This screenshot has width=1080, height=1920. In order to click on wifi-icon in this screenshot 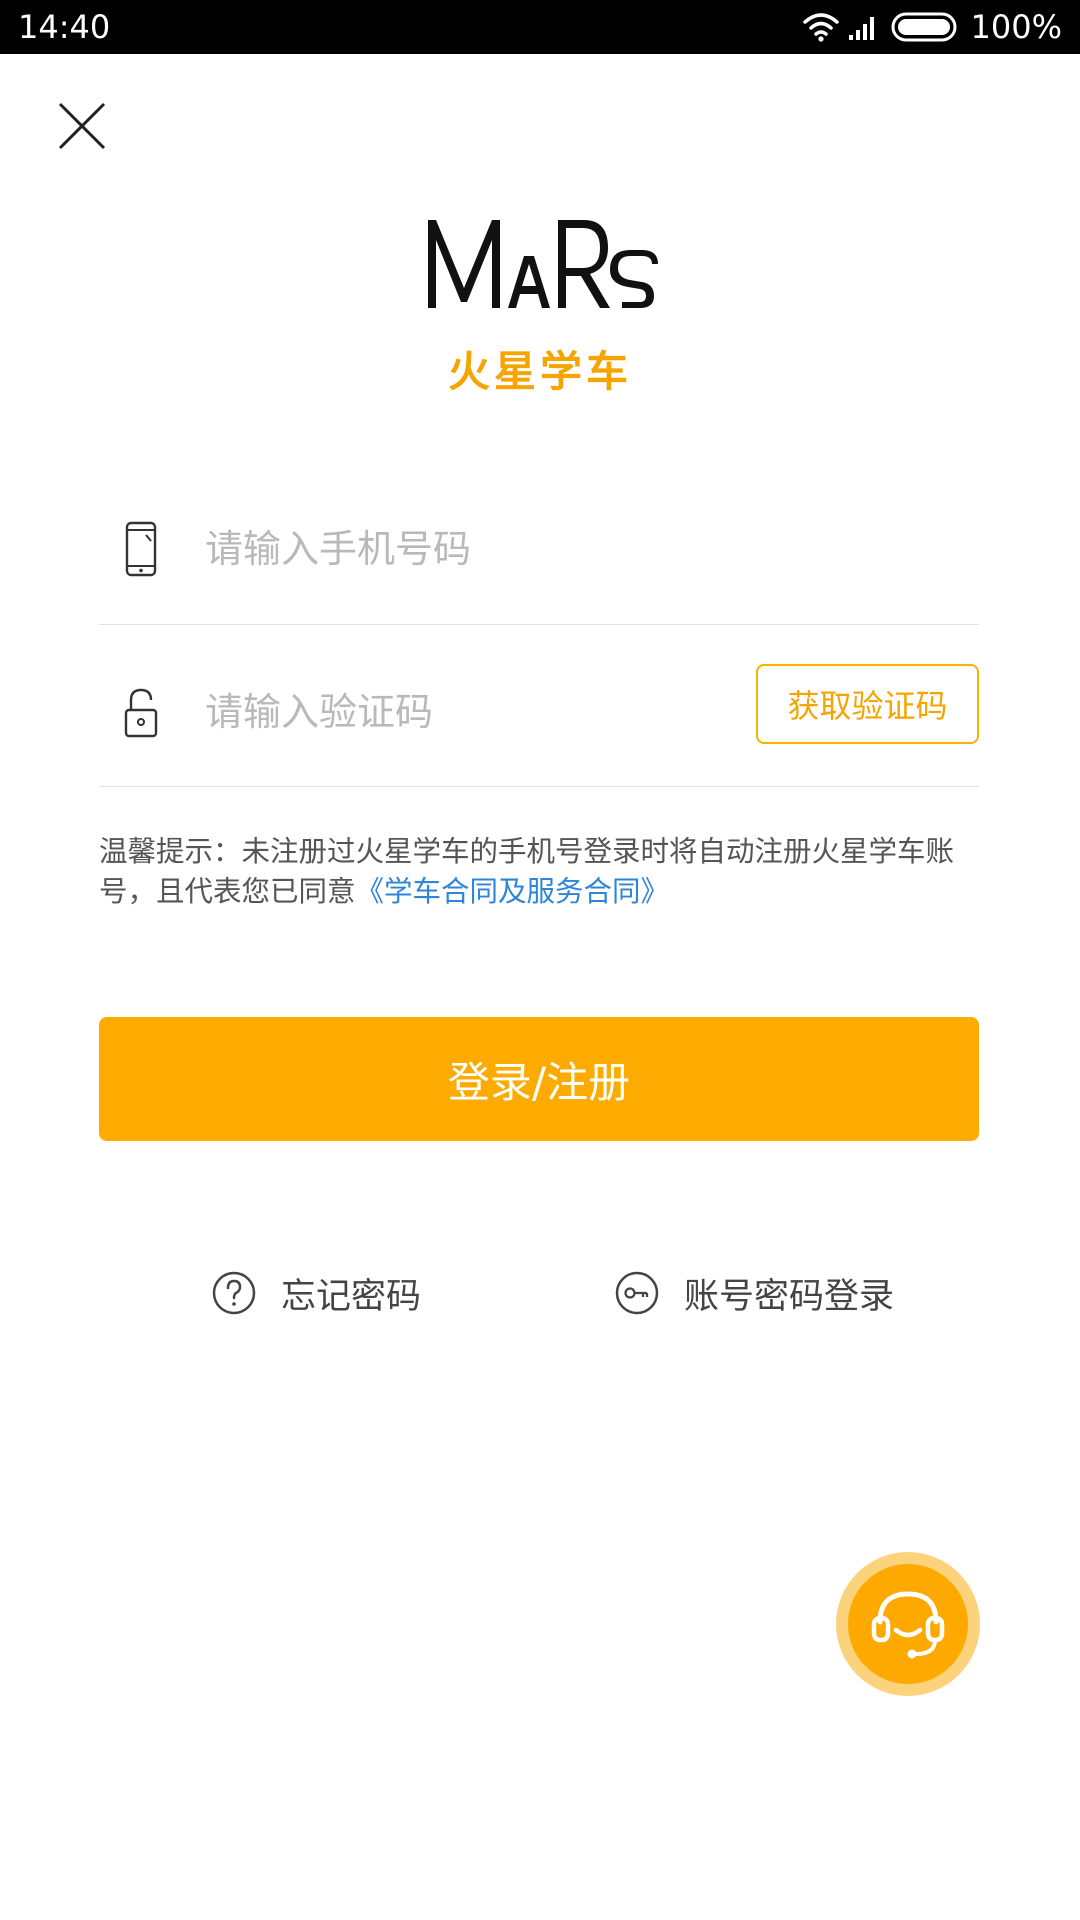, I will do `click(820, 27)`.